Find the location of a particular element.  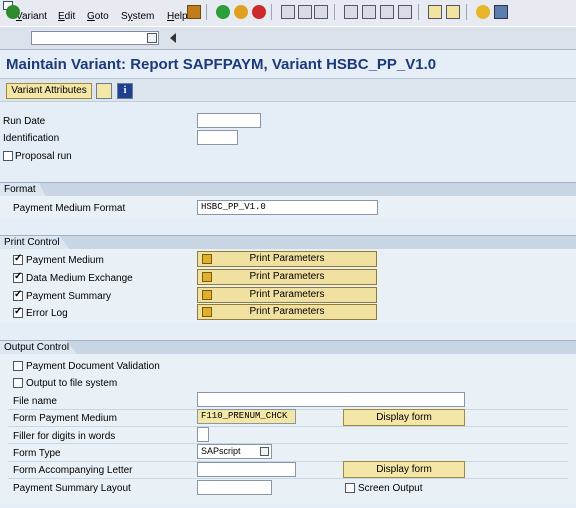

menu-help: Help is located at coordinates (177, 16).